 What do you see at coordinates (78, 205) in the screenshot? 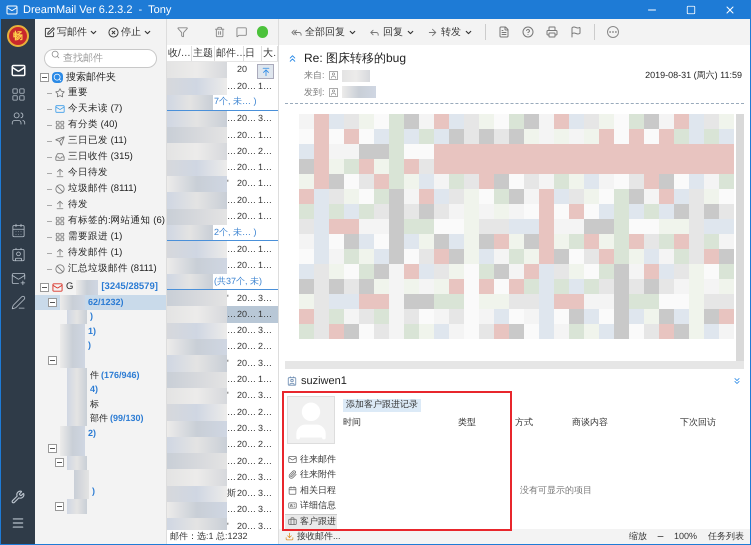
I see `folder-label: 待发` at bounding box center [78, 205].